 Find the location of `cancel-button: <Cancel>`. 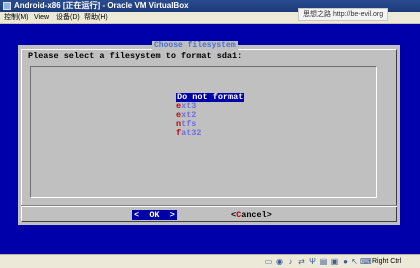

cancel-button: <Cancel> is located at coordinates (251, 215).